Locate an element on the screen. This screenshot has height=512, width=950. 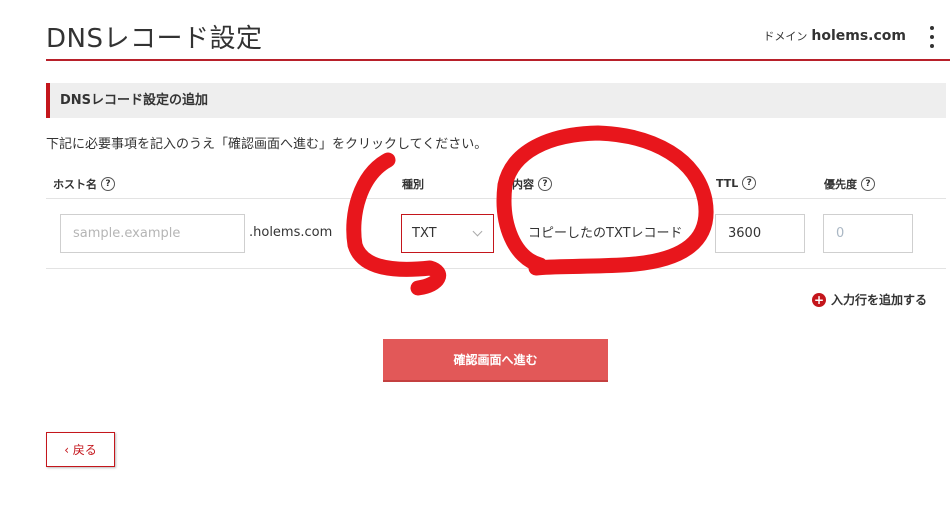
column-type-label: 種別 is located at coordinates (413, 184).